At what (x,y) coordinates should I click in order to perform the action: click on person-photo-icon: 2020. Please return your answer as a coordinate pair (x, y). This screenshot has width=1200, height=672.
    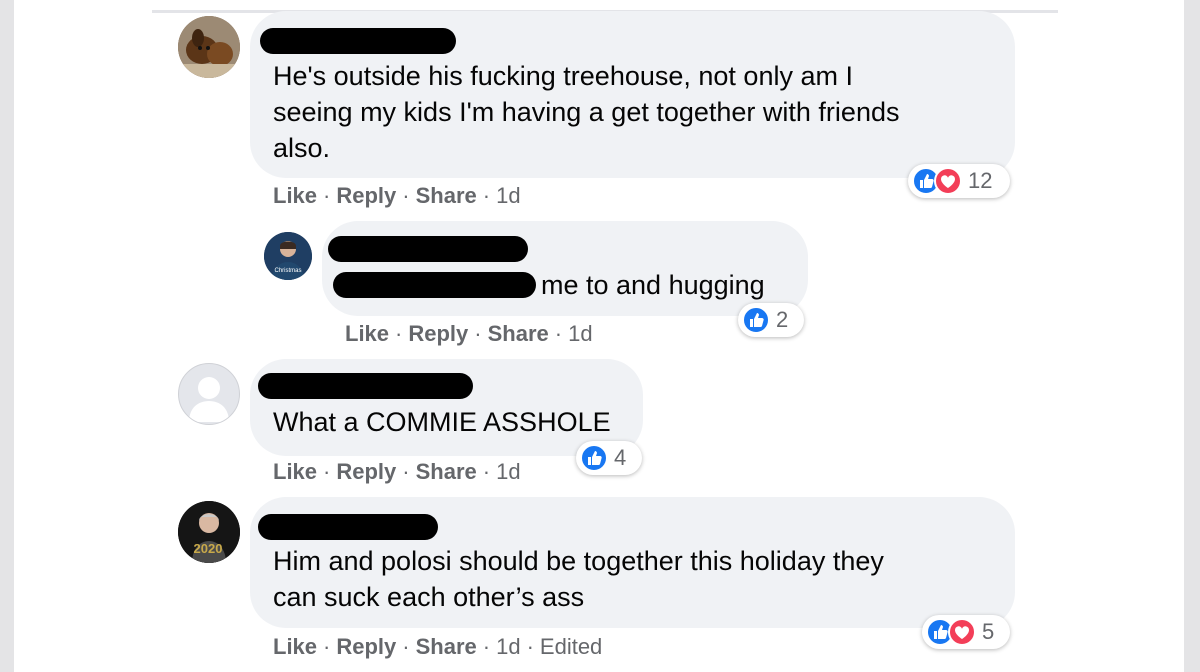
    Looking at the image, I should click on (209, 532).